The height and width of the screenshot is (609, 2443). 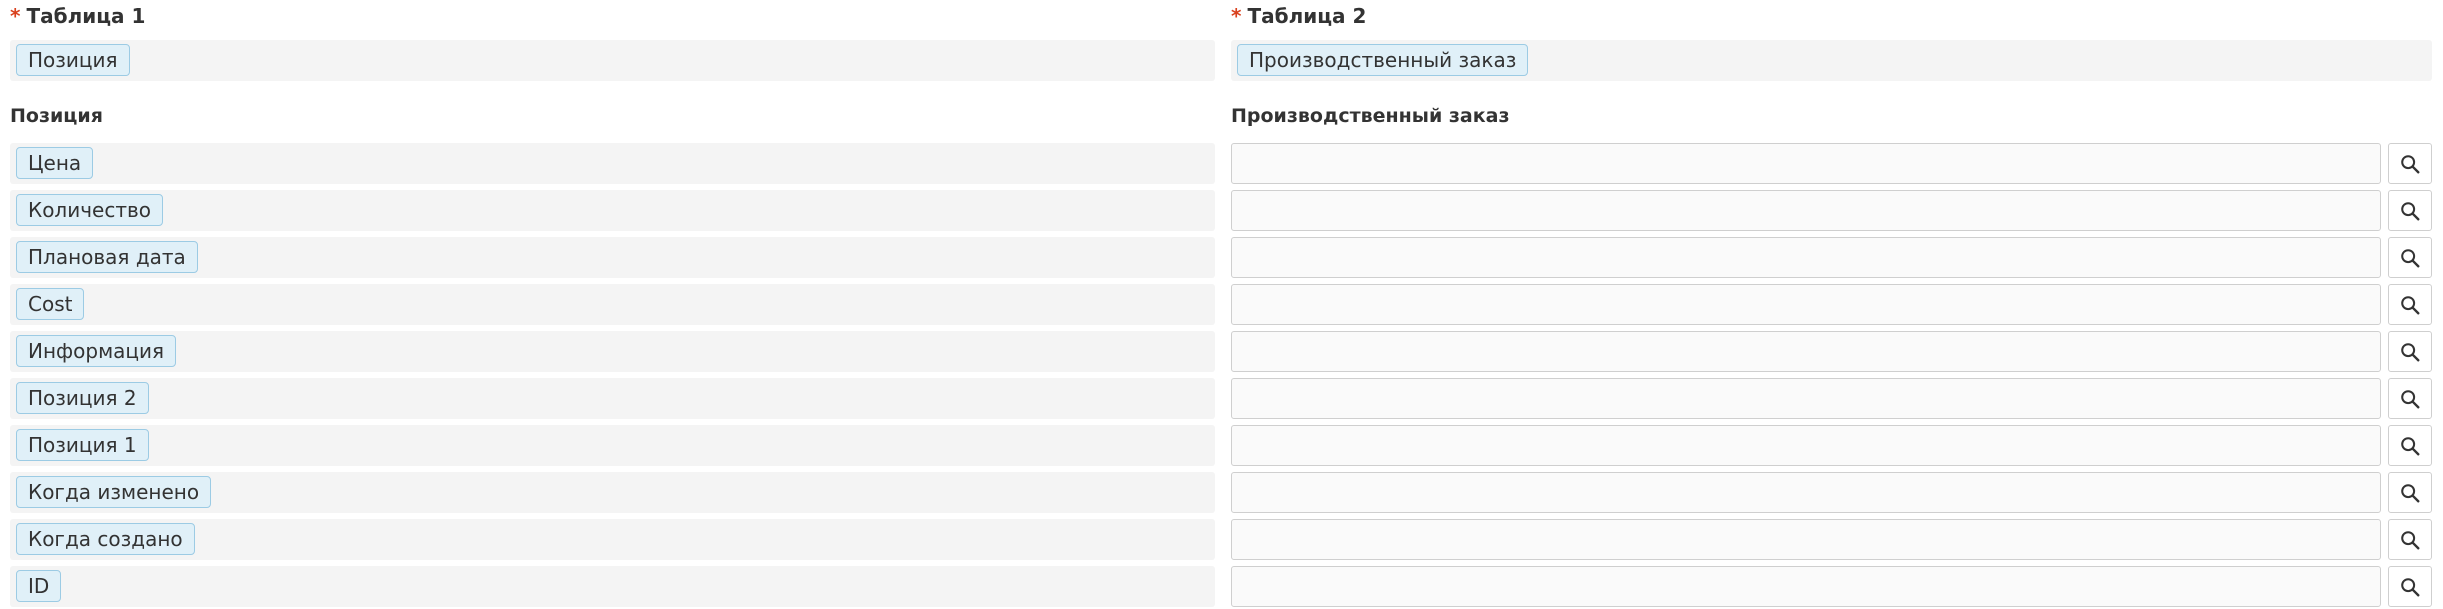 What do you see at coordinates (1370, 116) in the screenshot?
I see `right-fields-heading: Производственный заказ` at bounding box center [1370, 116].